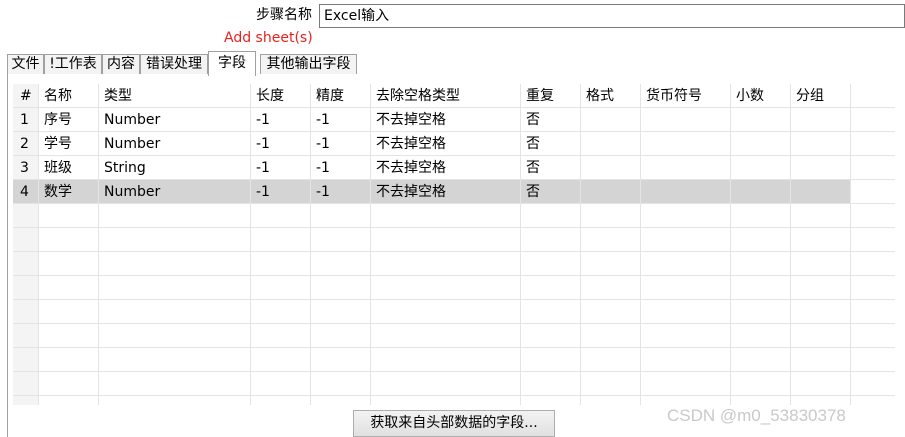 Image resolution: width=905 pixels, height=437 pixels. I want to click on table-row: 2 学号 Number -1 -1 不去掉空格否, so click(454, 144).